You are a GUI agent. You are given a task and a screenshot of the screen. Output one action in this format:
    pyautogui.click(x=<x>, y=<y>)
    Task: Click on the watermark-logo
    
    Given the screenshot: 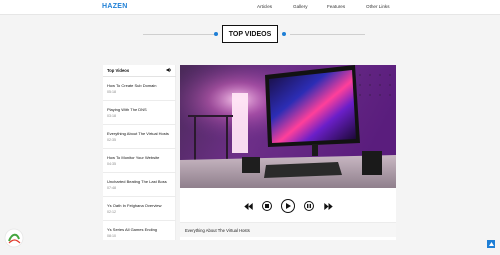 What is the action you would take?
    pyautogui.click(x=14, y=238)
    